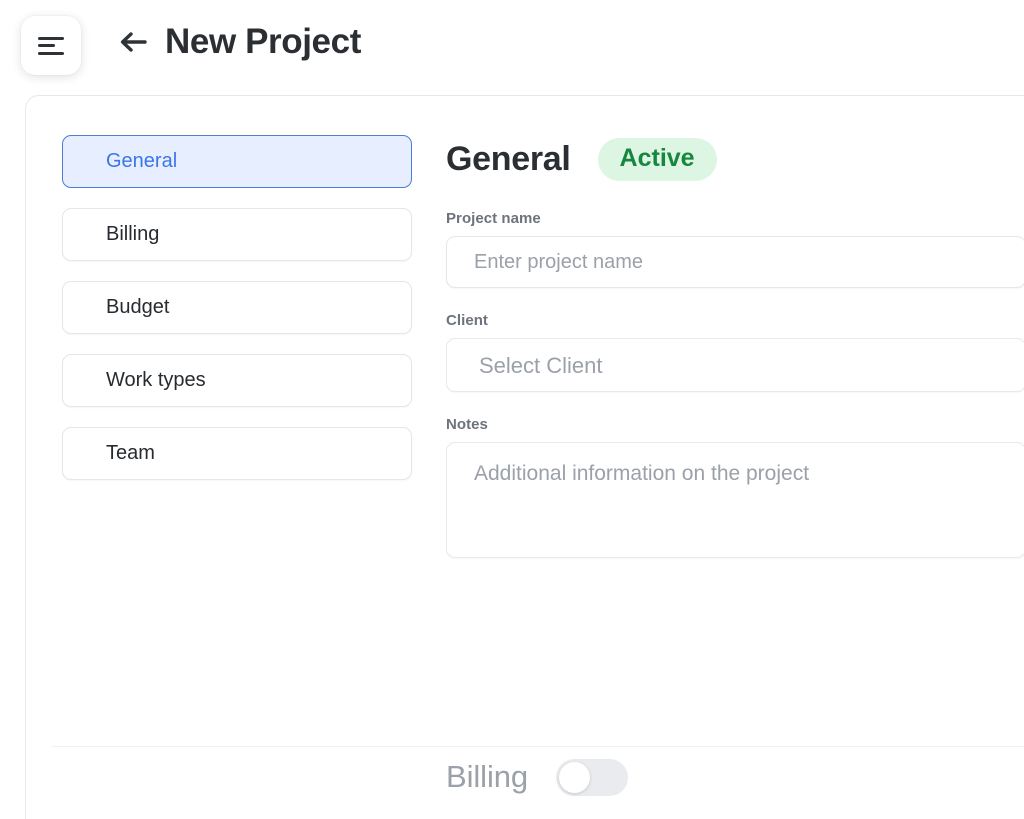 The height and width of the screenshot is (819, 1024). What do you see at coordinates (237, 234) in the screenshot?
I see `sidebar-item-billing: Billing` at bounding box center [237, 234].